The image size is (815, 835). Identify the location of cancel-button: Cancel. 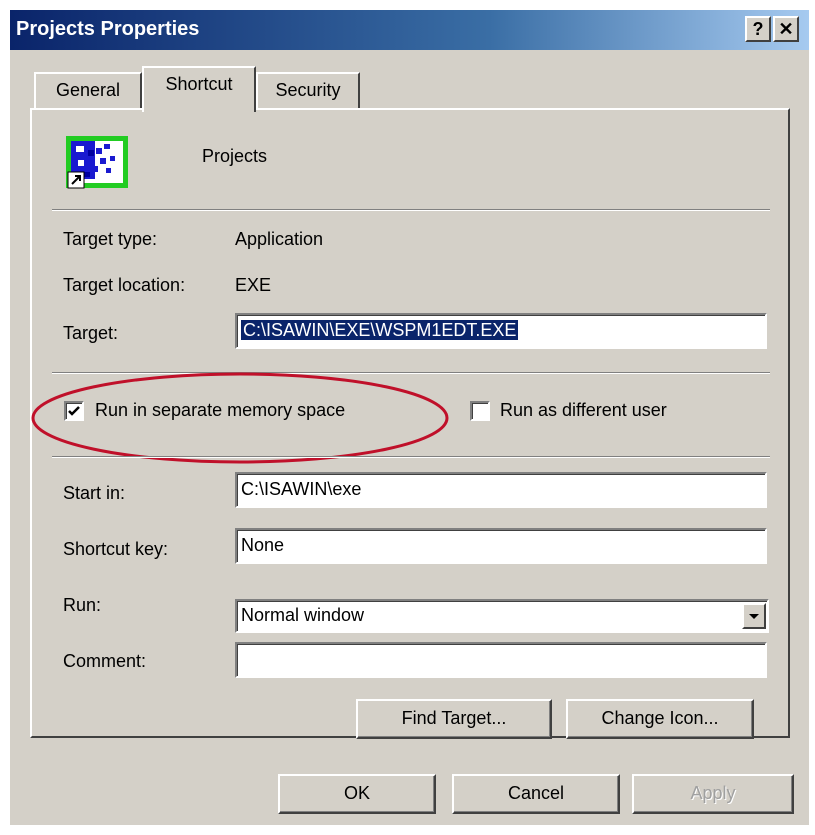
(536, 794).